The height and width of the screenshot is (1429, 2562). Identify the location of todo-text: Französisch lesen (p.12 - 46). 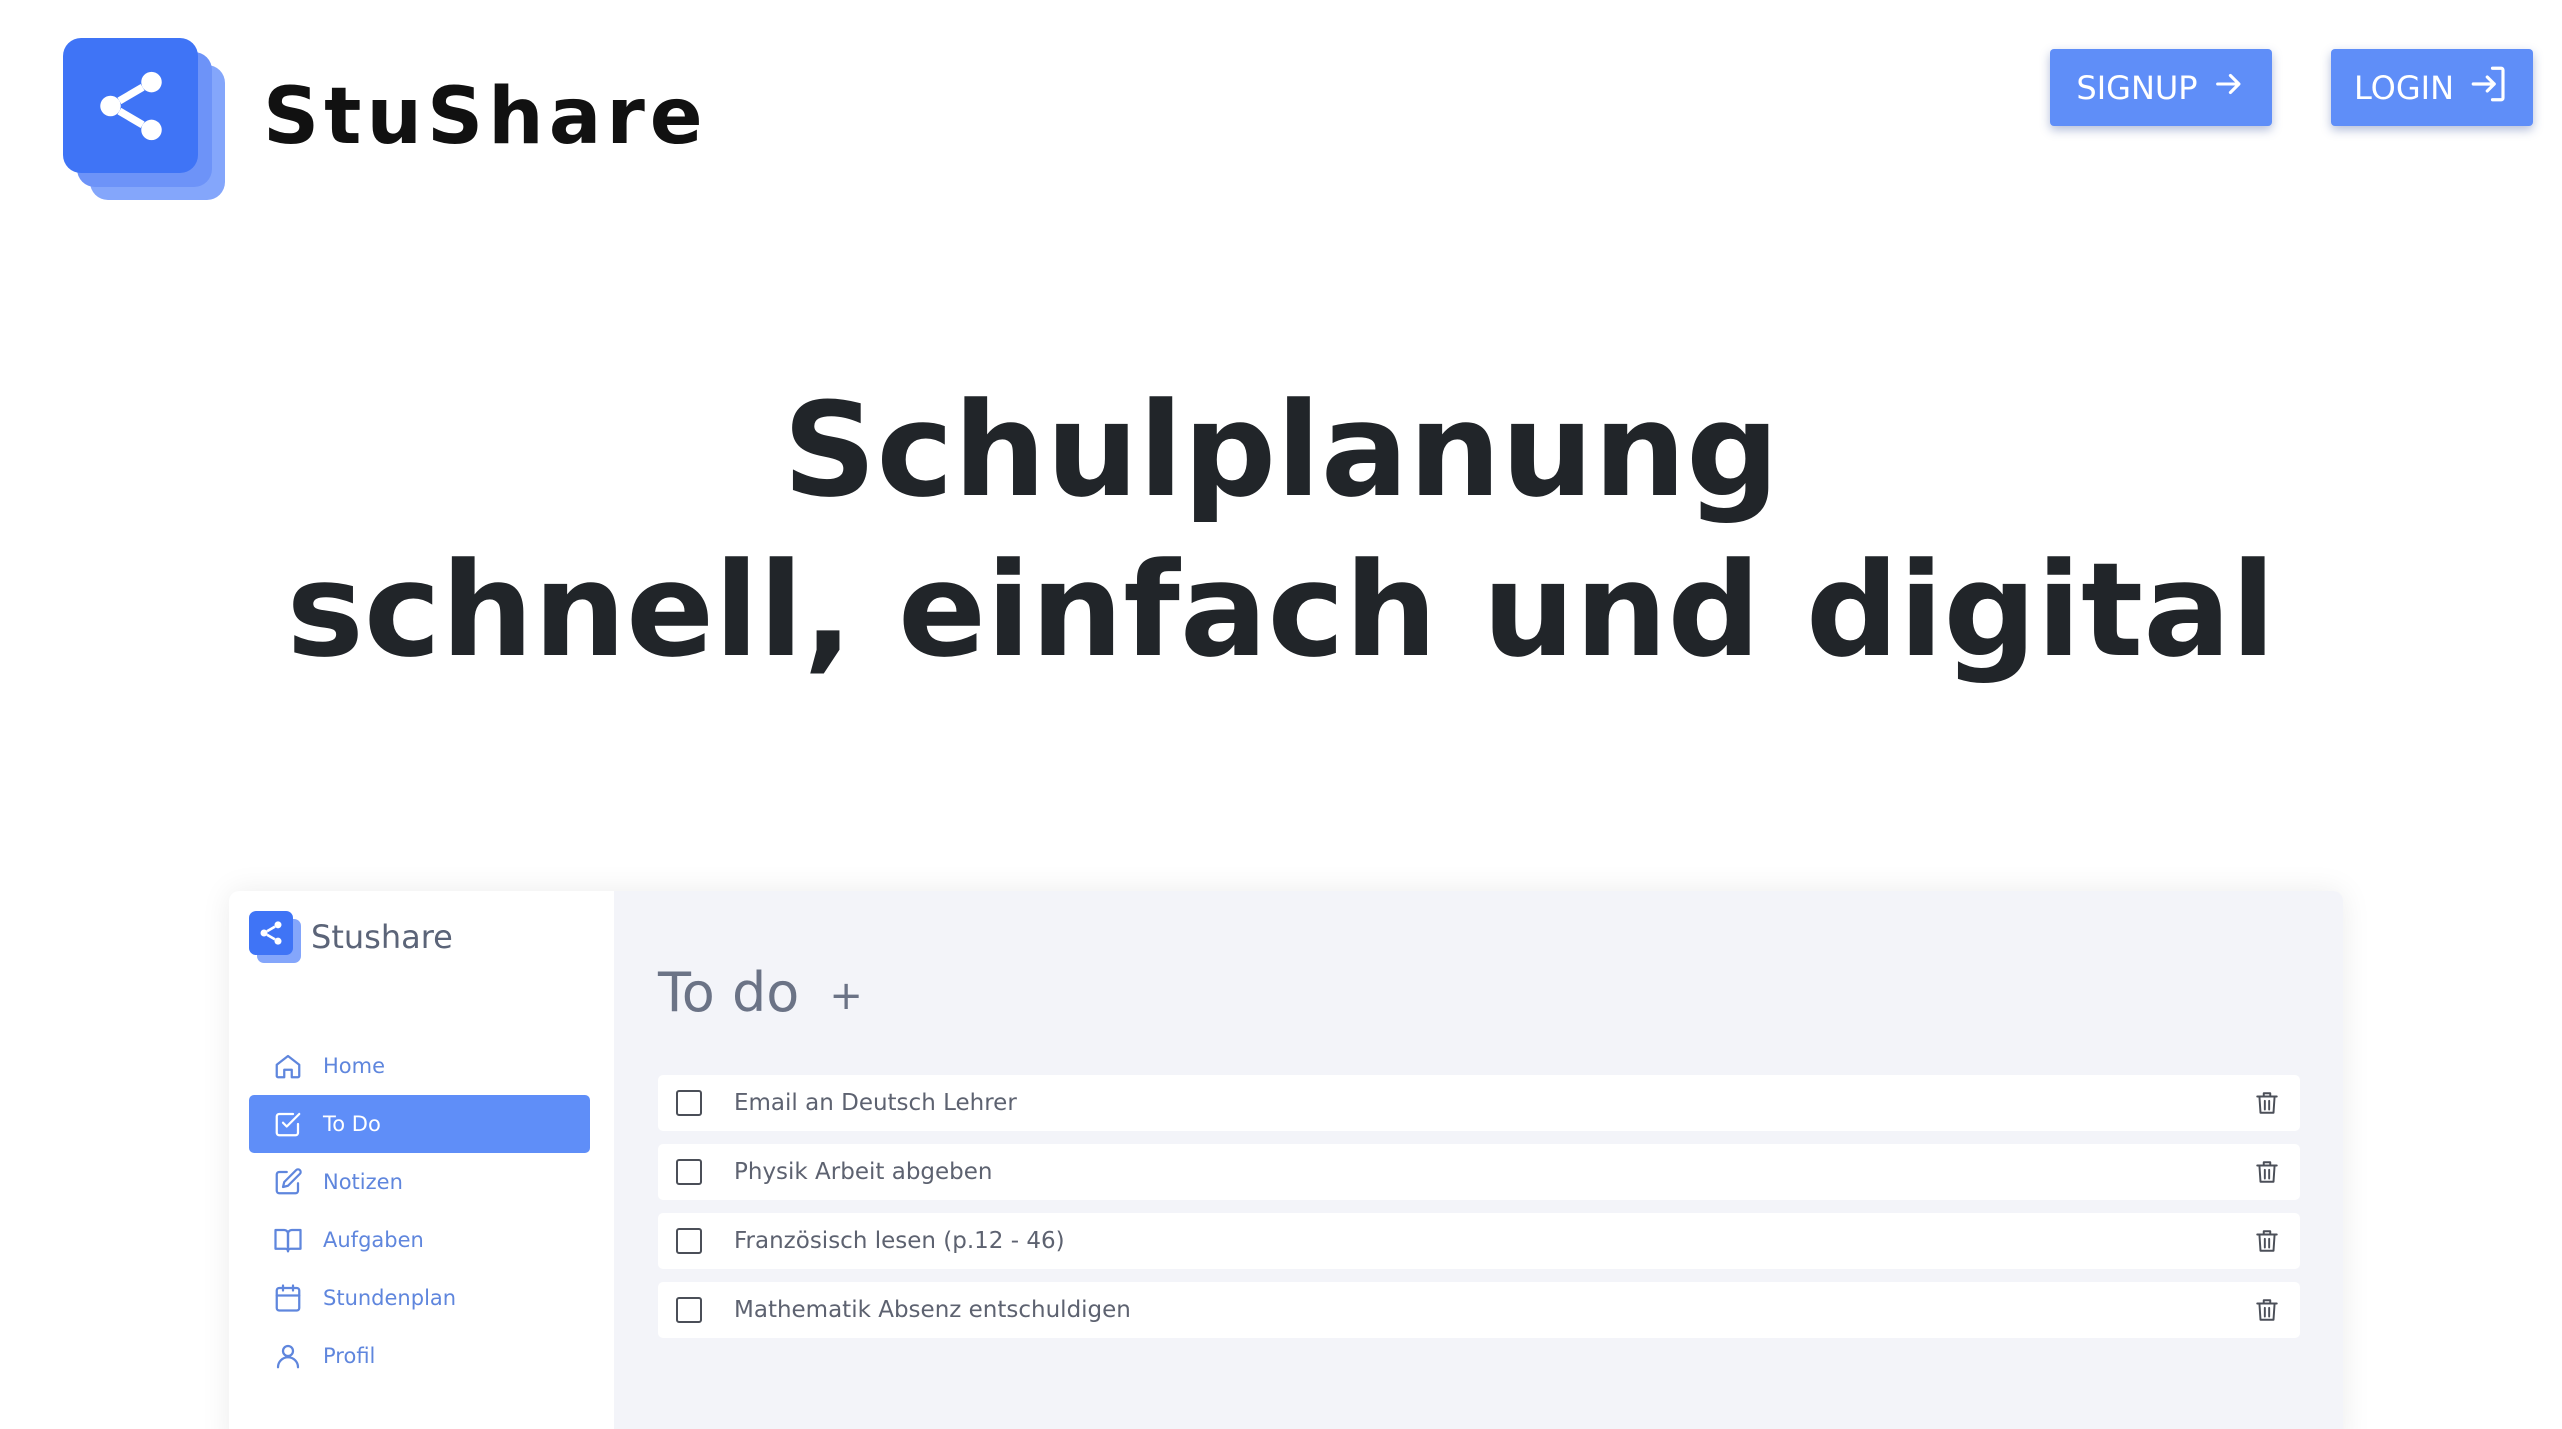
(899, 1241).